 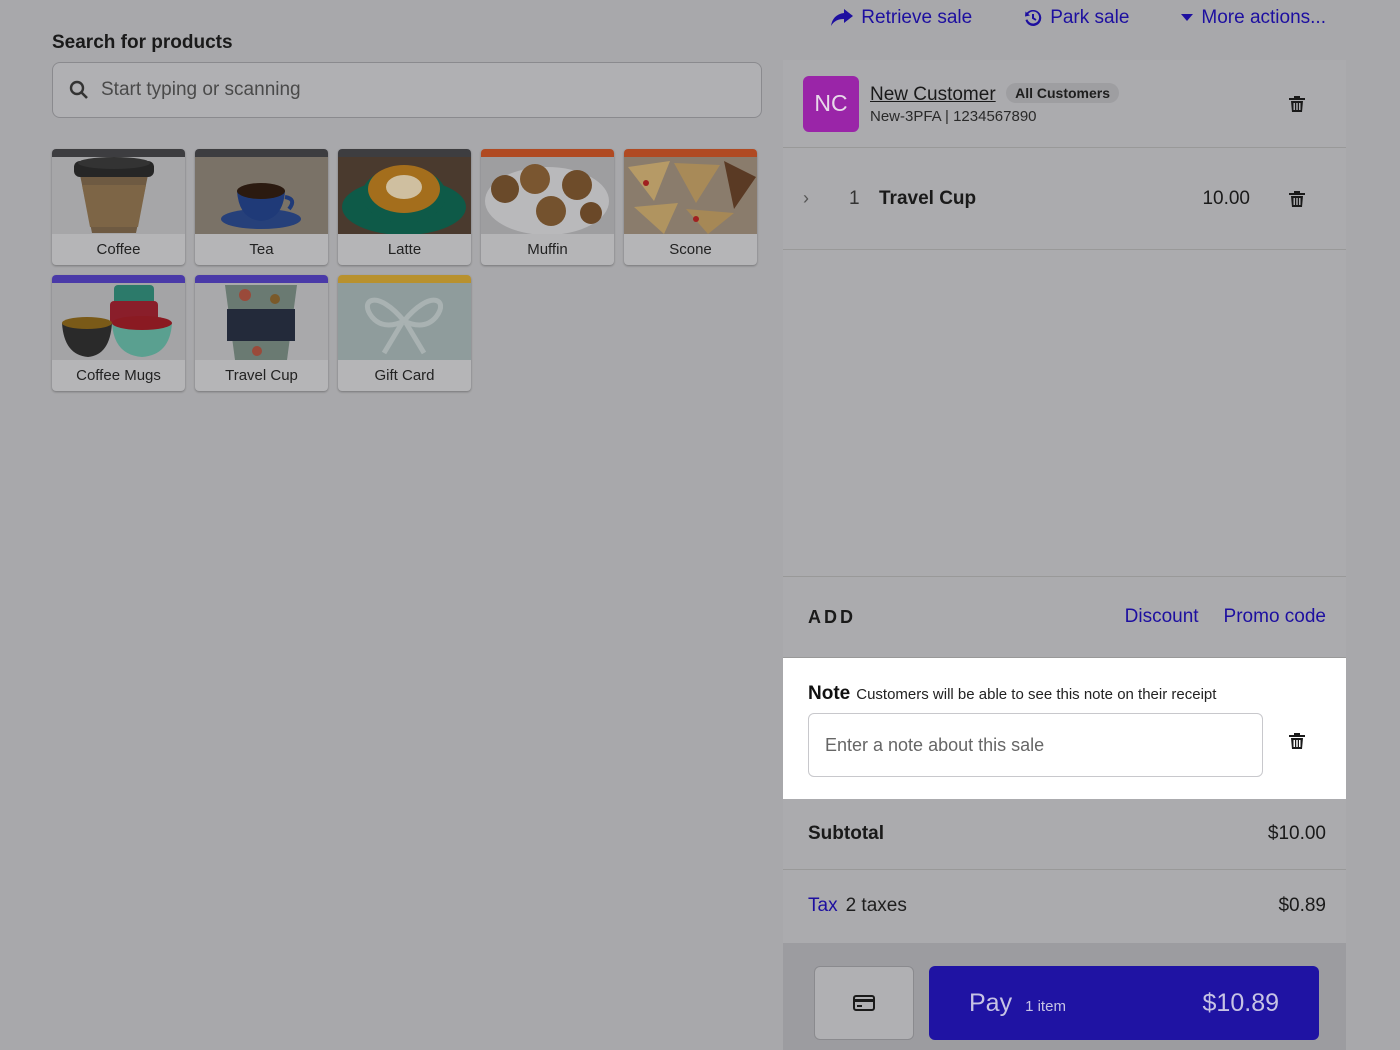 I want to click on history-clock-icon, so click(x=1033, y=17).